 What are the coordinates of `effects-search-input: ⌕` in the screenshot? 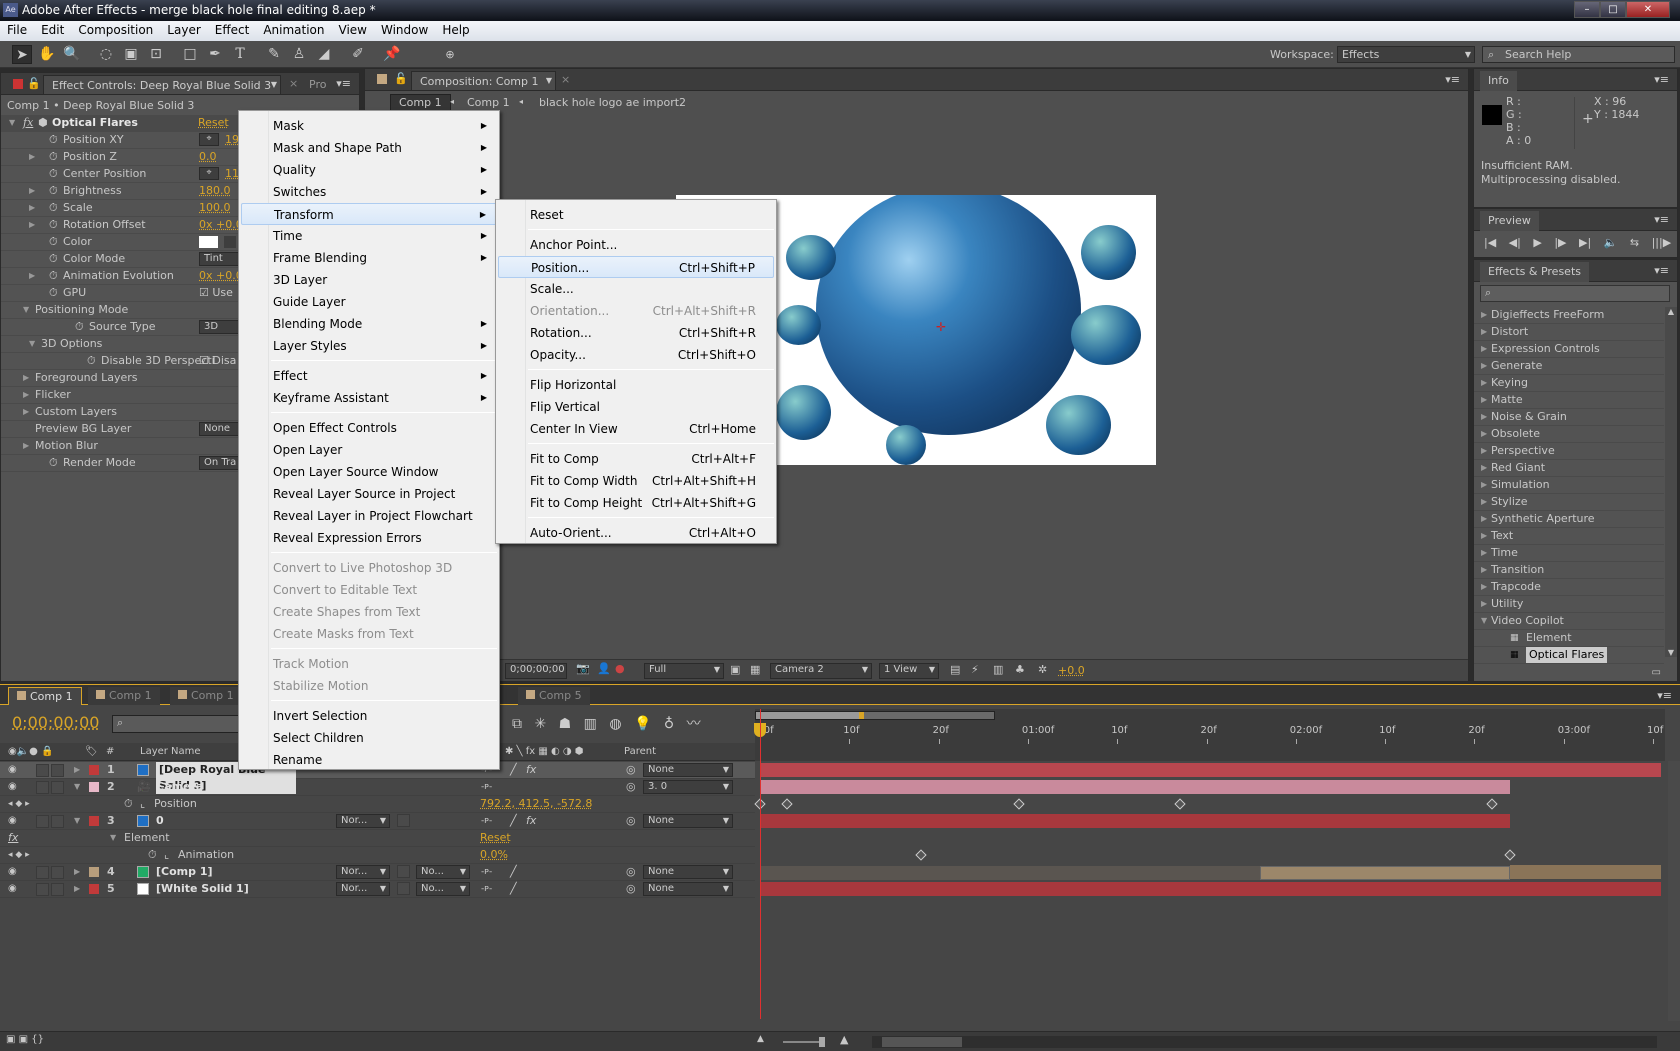 It's located at (1575, 293).